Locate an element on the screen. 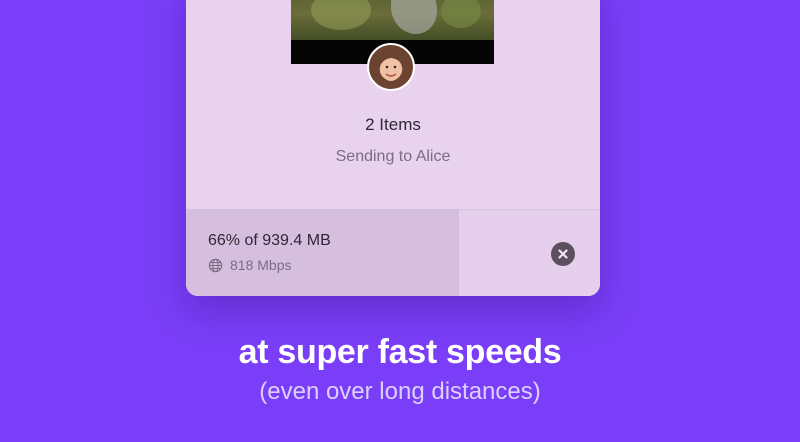 Image resolution: width=800 pixels, height=442 pixels. cancel-transfer-button is located at coordinates (563, 254).